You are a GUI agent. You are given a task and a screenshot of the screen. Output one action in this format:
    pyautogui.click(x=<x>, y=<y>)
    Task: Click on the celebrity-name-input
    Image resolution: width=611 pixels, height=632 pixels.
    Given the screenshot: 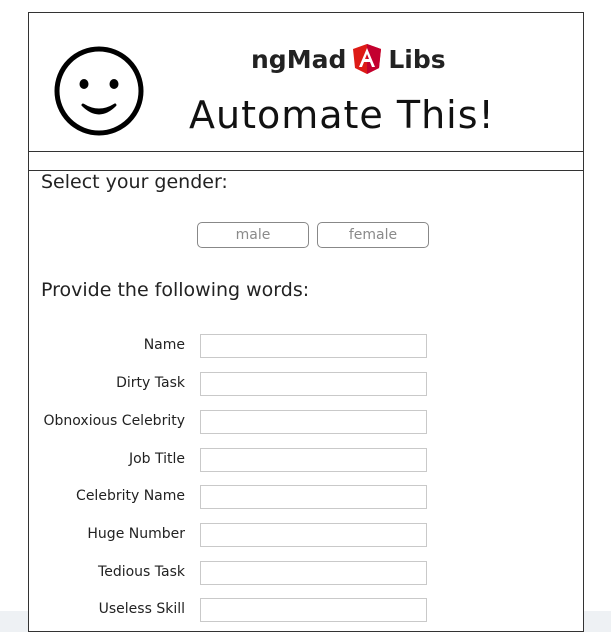 What is the action you would take?
    pyautogui.click(x=313, y=497)
    